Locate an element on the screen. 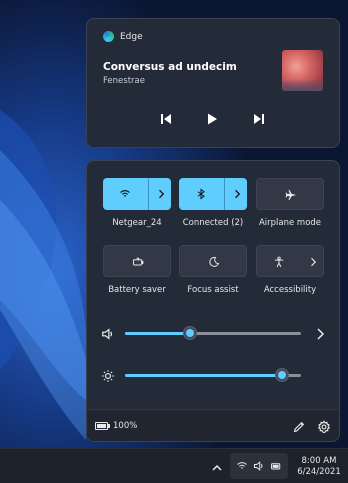  taskbar: 8:00 AM 6/24/2021 is located at coordinates (174, 465).